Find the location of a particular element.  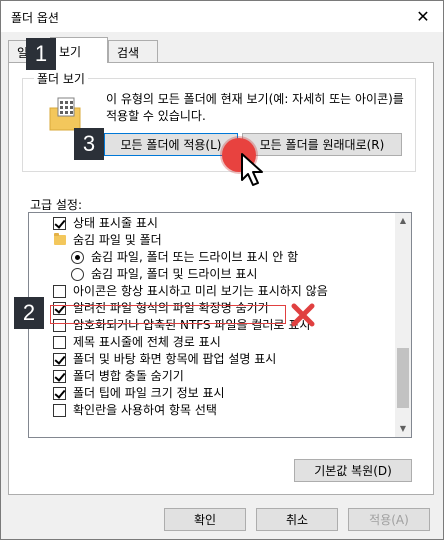

folder-view-icon is located at coordinates (65, 114).